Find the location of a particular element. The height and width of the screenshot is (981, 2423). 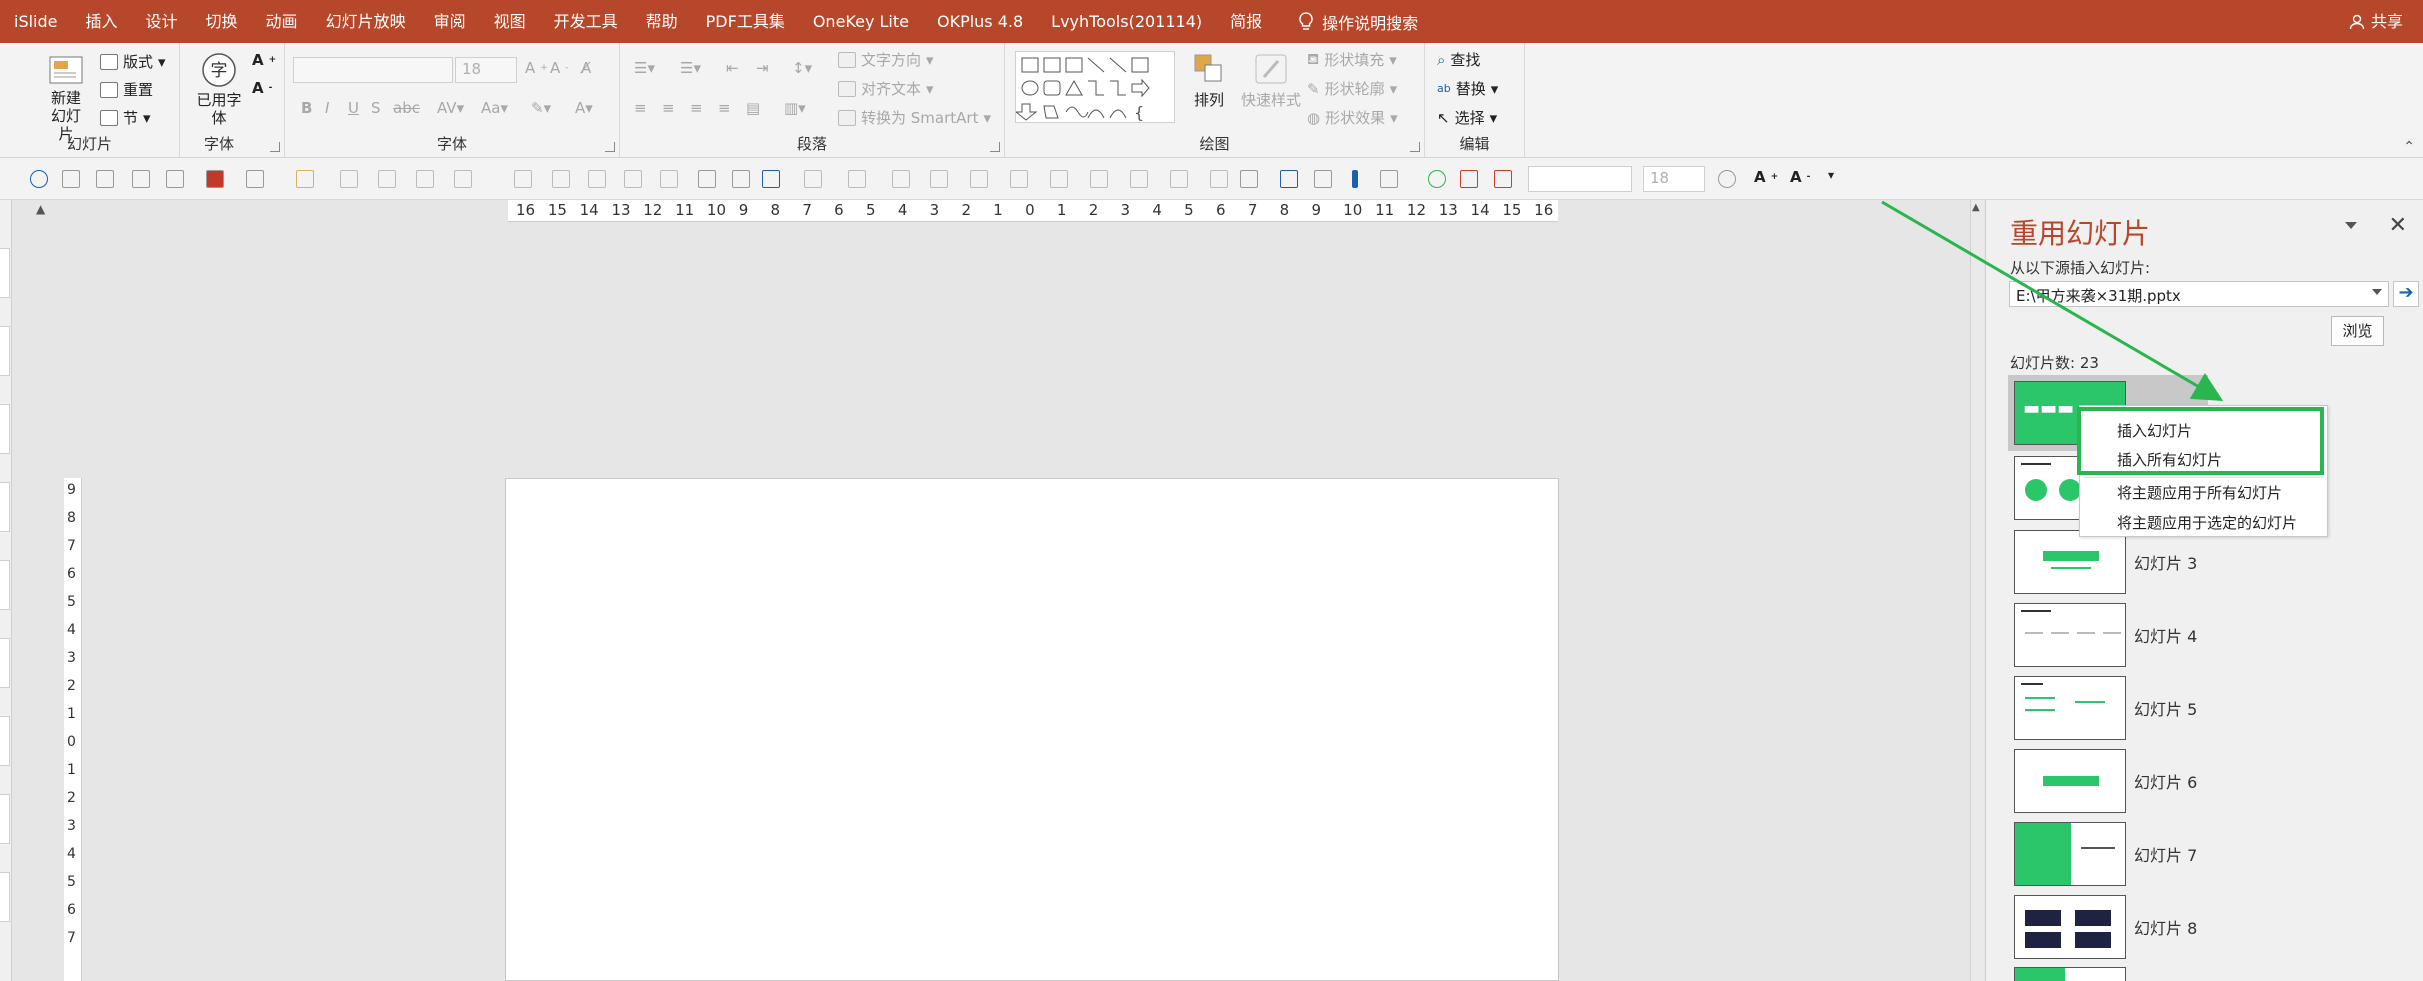

shape-outline-button: ✎ 形状轮廓 ▾ is located at coordinates (1352, 88).